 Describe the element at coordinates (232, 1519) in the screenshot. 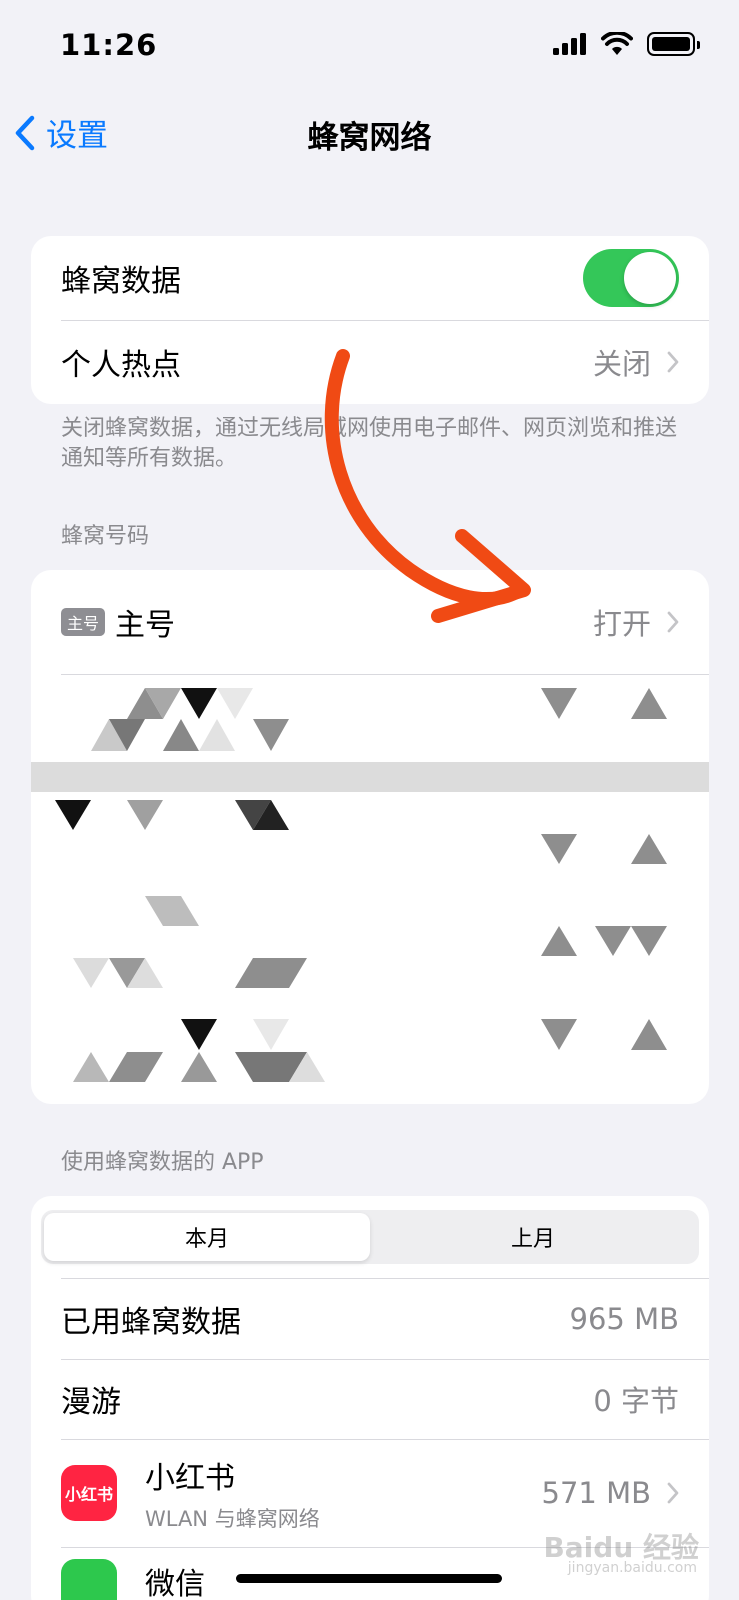

I see `app-network-type: WLAN 与蜂窝网络` at that location.